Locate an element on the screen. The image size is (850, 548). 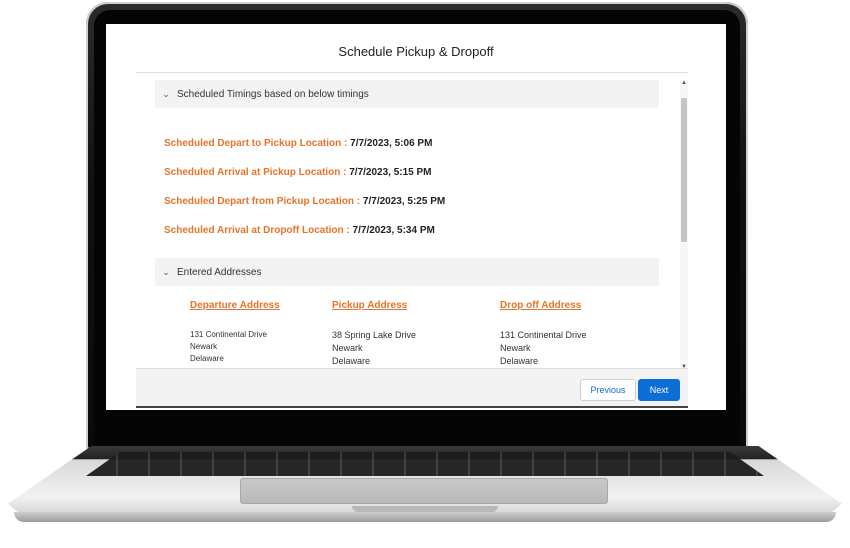
timing-value: 7/7/2023, 5:06 PM is located at coordinates (391, 143).